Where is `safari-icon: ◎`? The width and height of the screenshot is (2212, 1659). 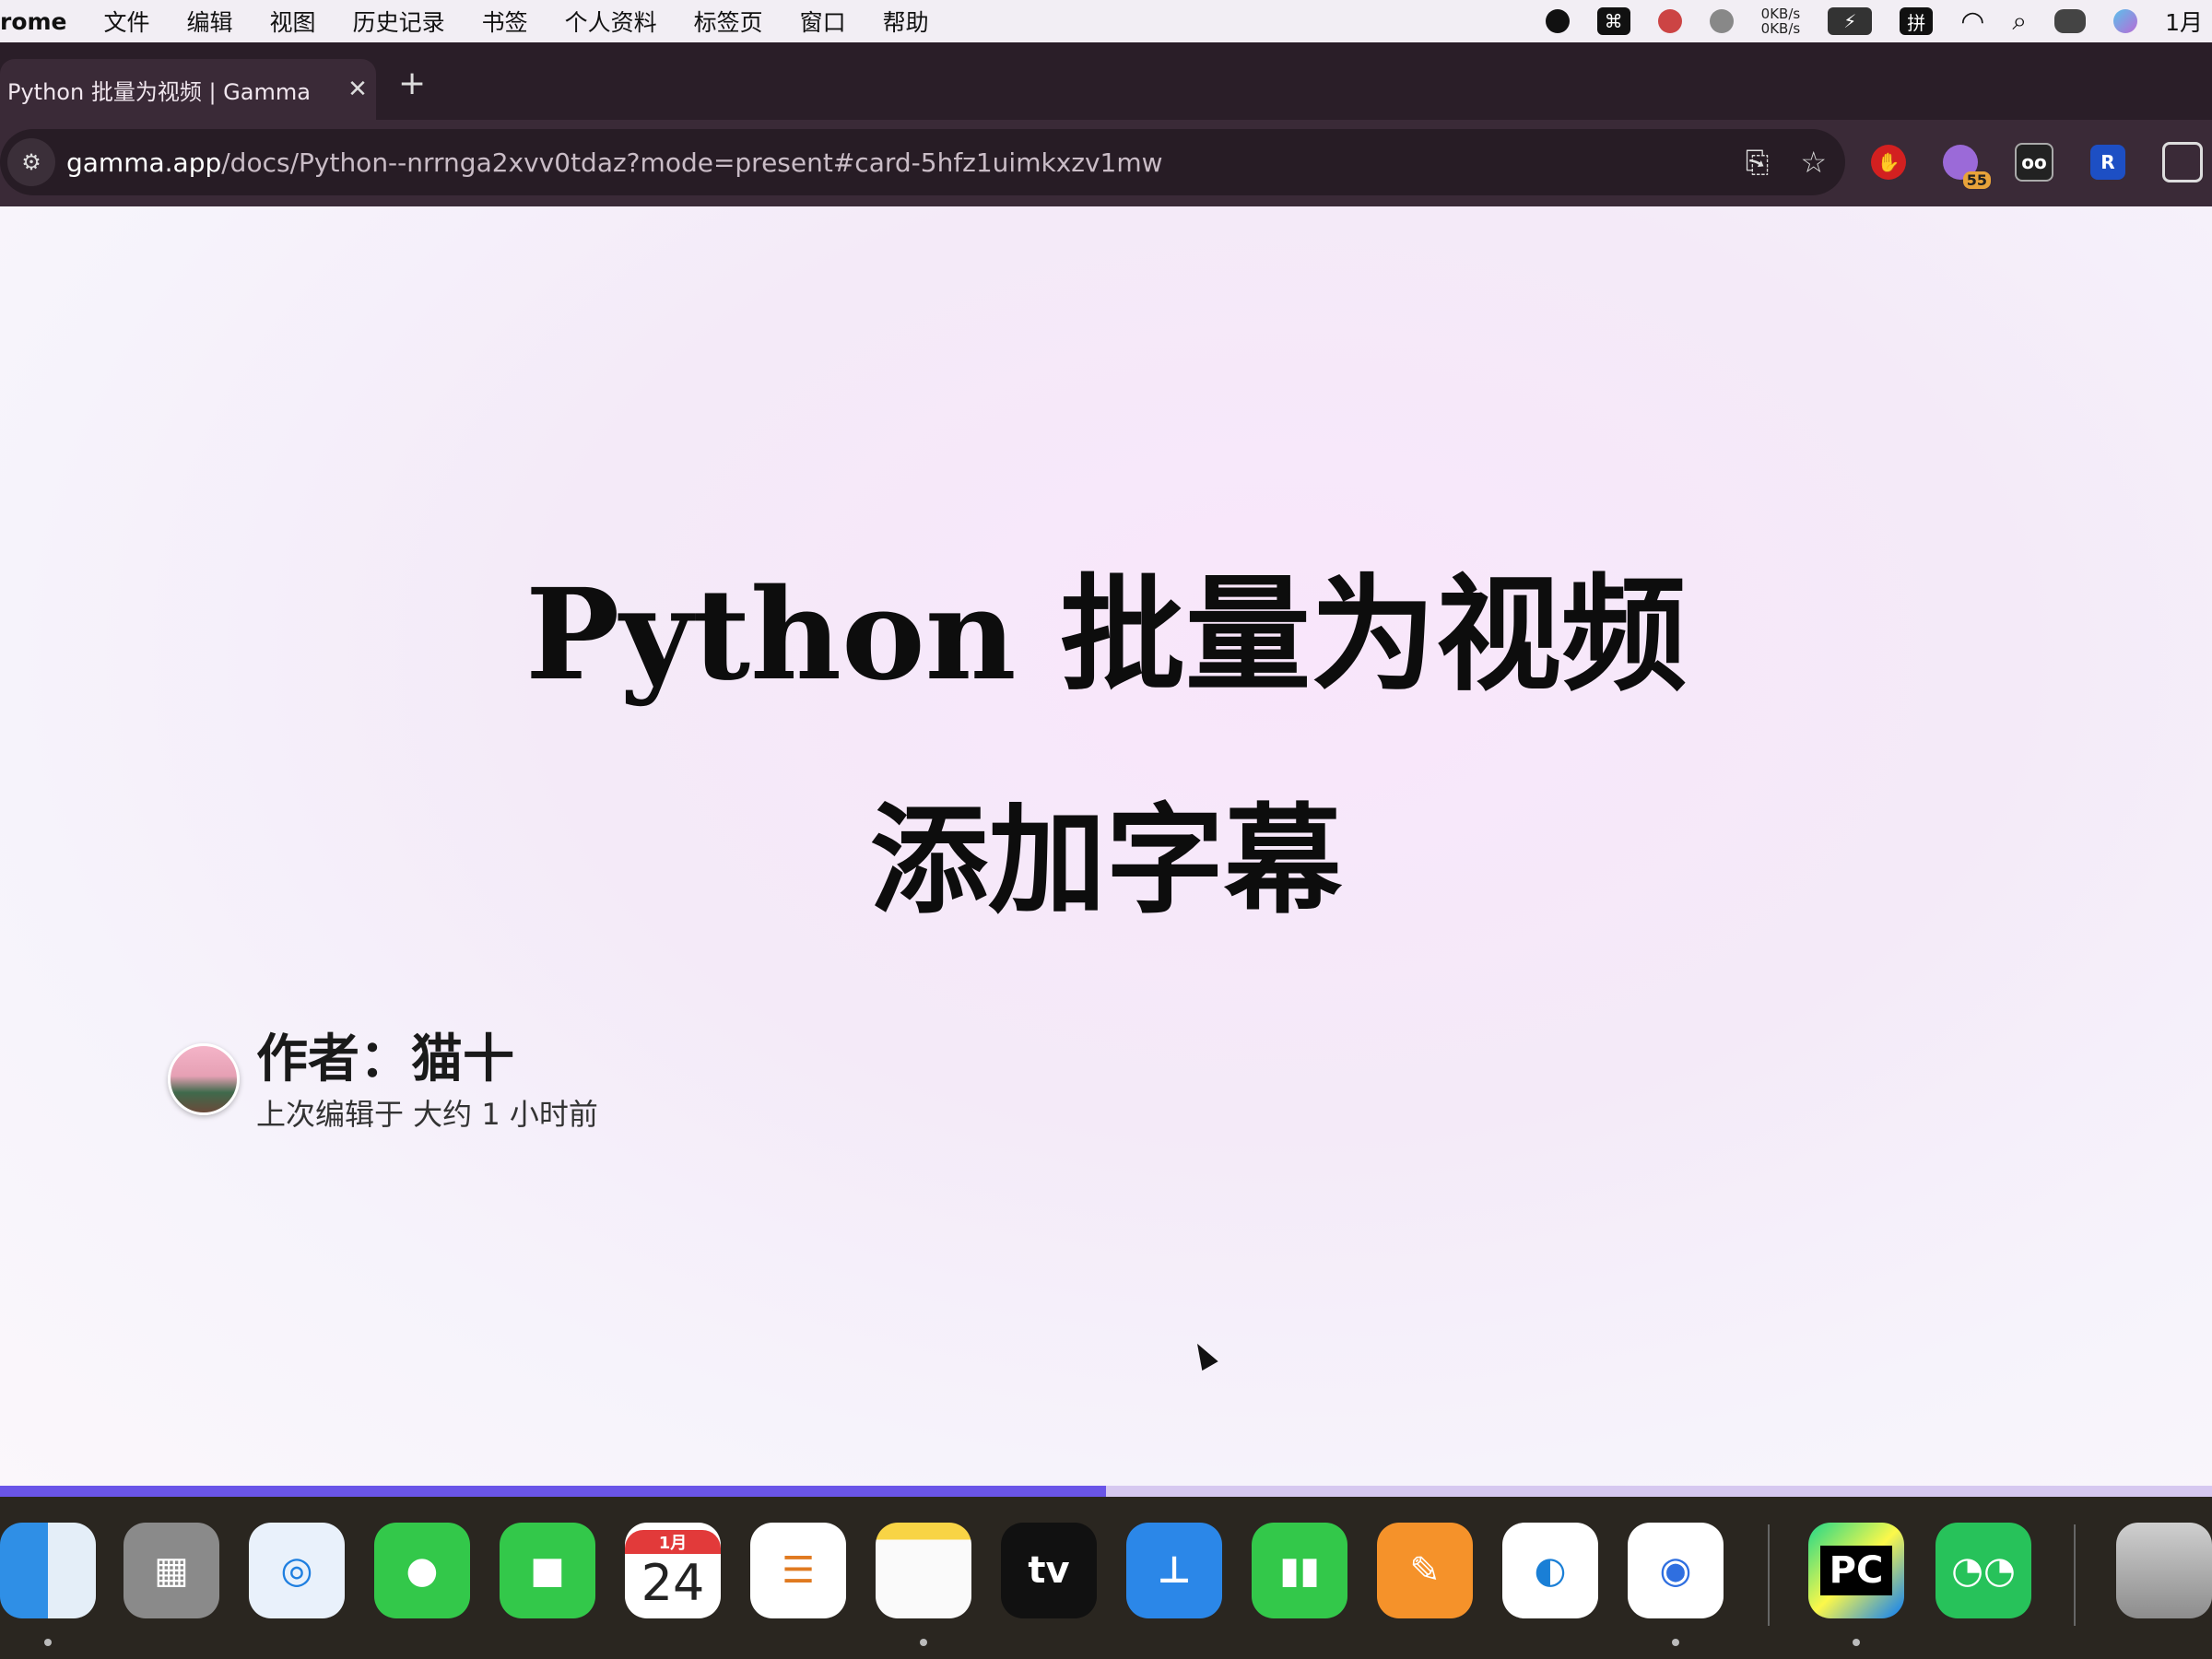
safari-icon: ◎ is located at coordinates (297, 1570).